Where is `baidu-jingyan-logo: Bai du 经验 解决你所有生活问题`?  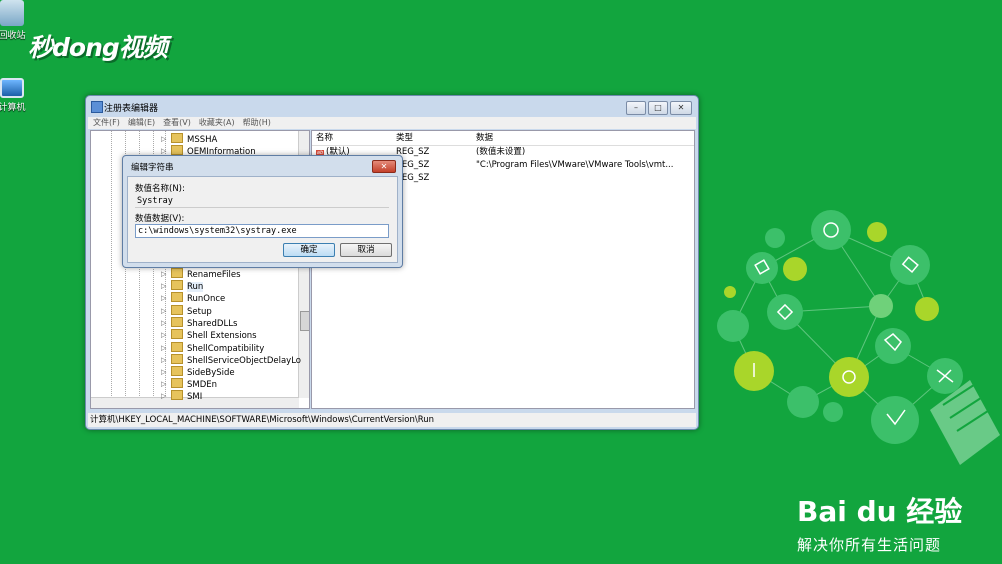 baidu-jingyan-logo: Bai du 经验 解决你所有生活问题 is located at coordinates (879, 522).